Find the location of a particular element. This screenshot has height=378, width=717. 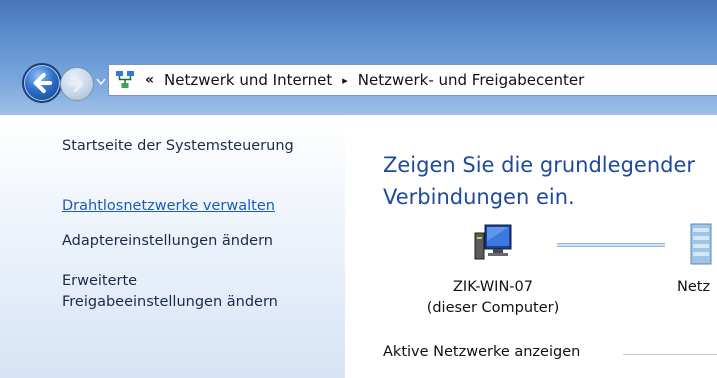

computer-name: ZIK-WIN-07 is located at coordinates (493, 287).